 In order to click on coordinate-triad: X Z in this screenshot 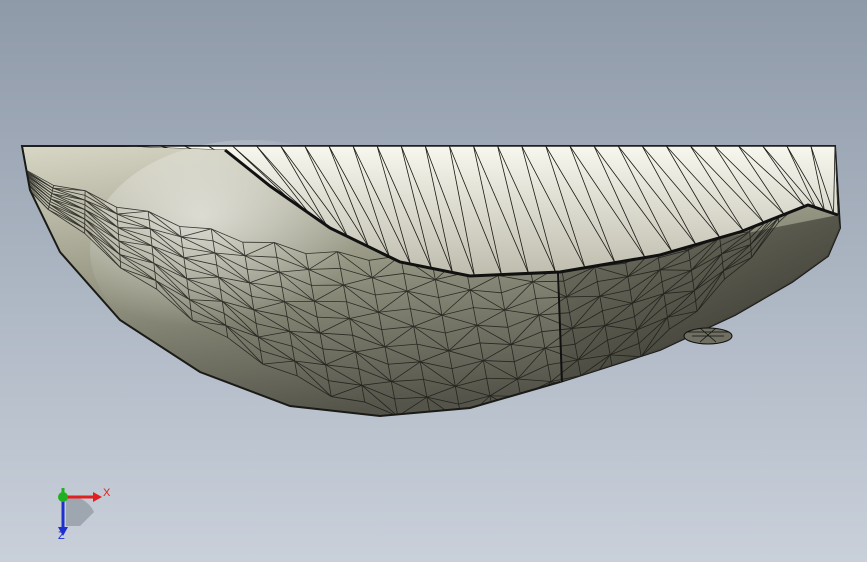, I will do `click(79, 513)`.